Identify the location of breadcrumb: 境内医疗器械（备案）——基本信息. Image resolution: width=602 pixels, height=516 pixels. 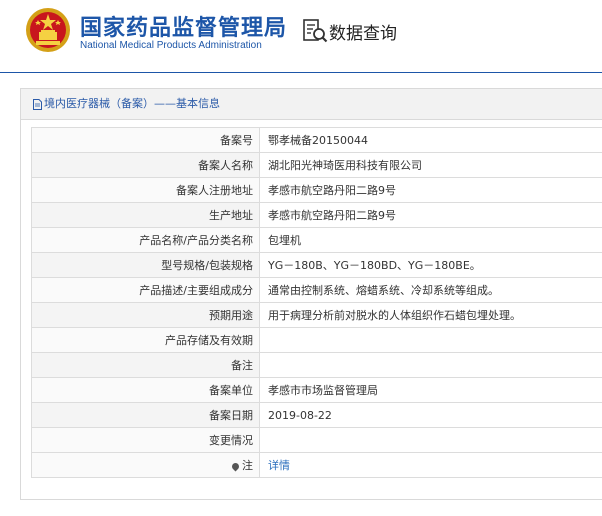
(311, 104).